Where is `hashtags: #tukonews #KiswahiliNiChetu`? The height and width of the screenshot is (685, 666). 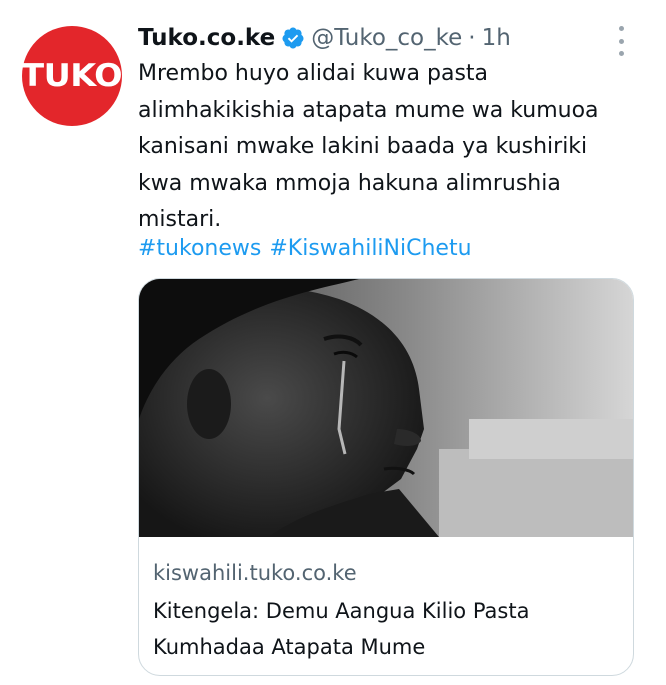 hashtags: #tukonews #KiswahiliNiChetu is located at coordinates (309, 248).